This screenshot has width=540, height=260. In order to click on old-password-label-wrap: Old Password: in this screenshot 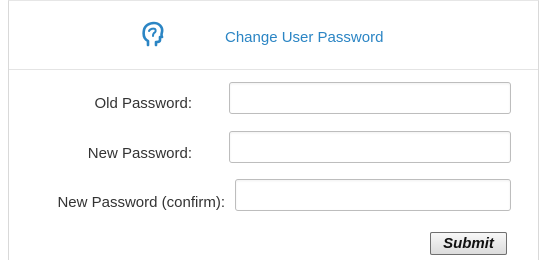, I will do `click(100, 105)`.